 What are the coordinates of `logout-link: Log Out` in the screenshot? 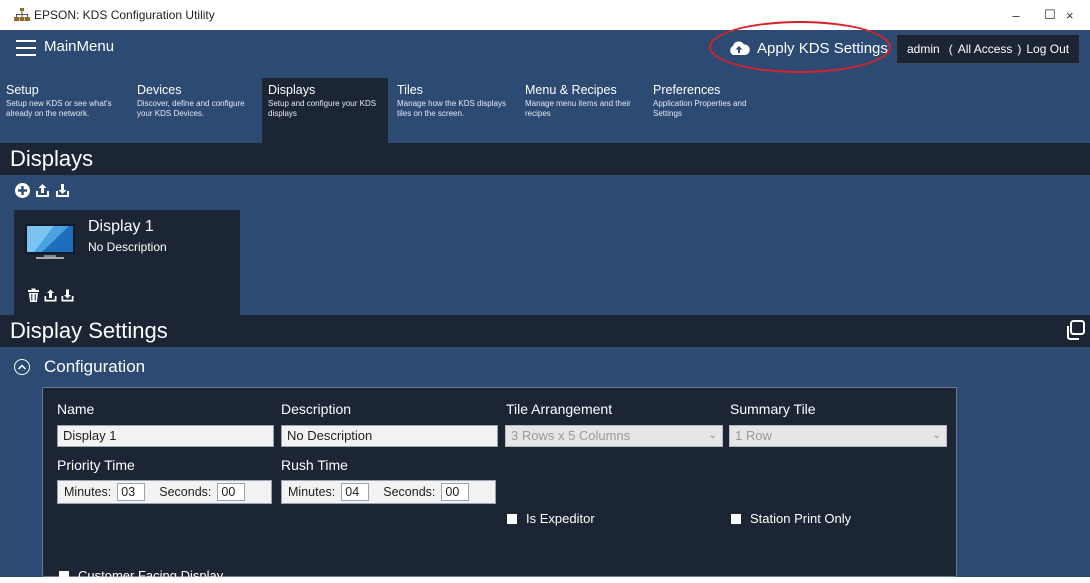 It's located at (1047, 49).